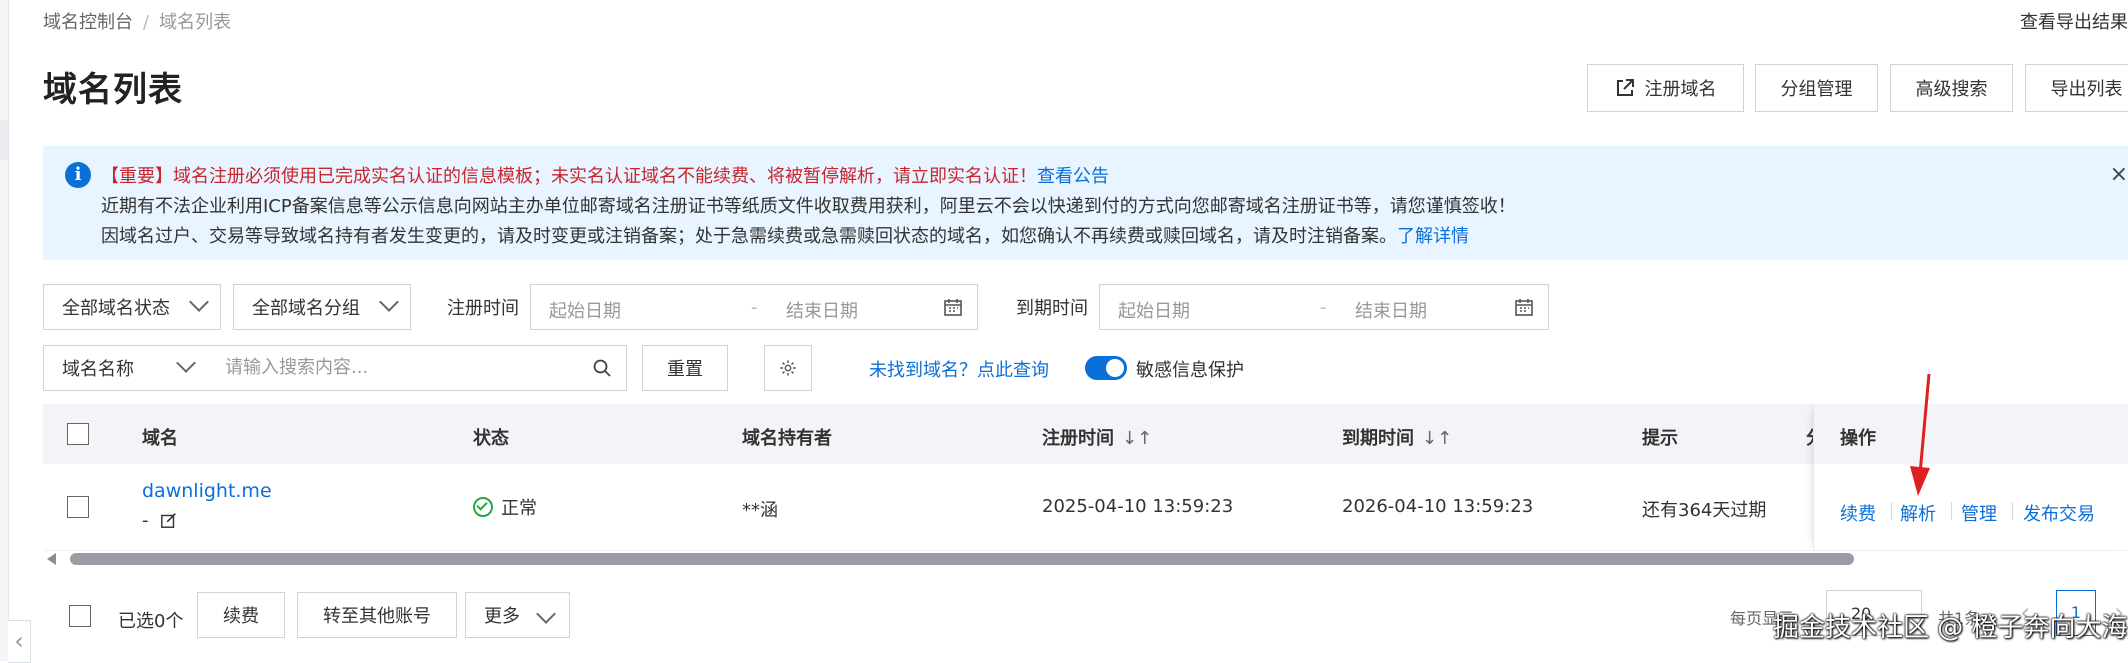 The image size is (2128, 663). I want to click on operations-header-bg: 操作, so click(1971, 434).